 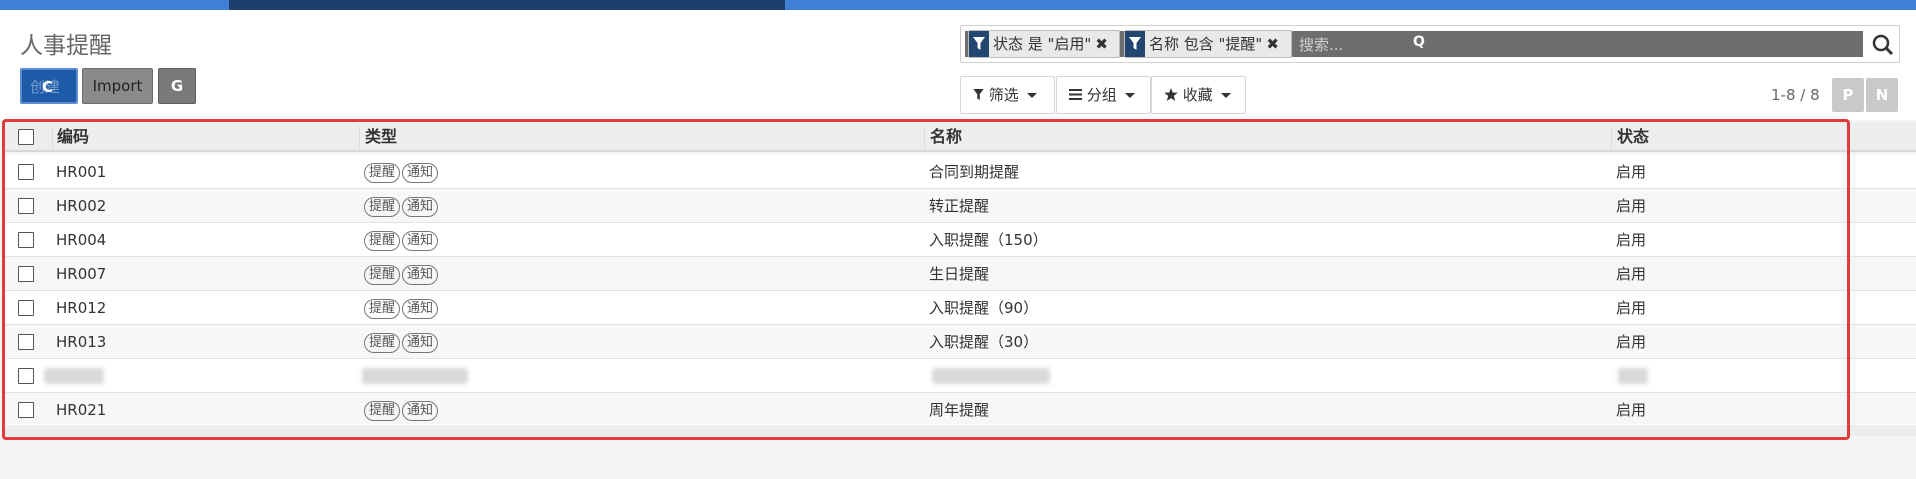 I want to click on row-name: 入职提醒（30）, so click(x=984, y=342).